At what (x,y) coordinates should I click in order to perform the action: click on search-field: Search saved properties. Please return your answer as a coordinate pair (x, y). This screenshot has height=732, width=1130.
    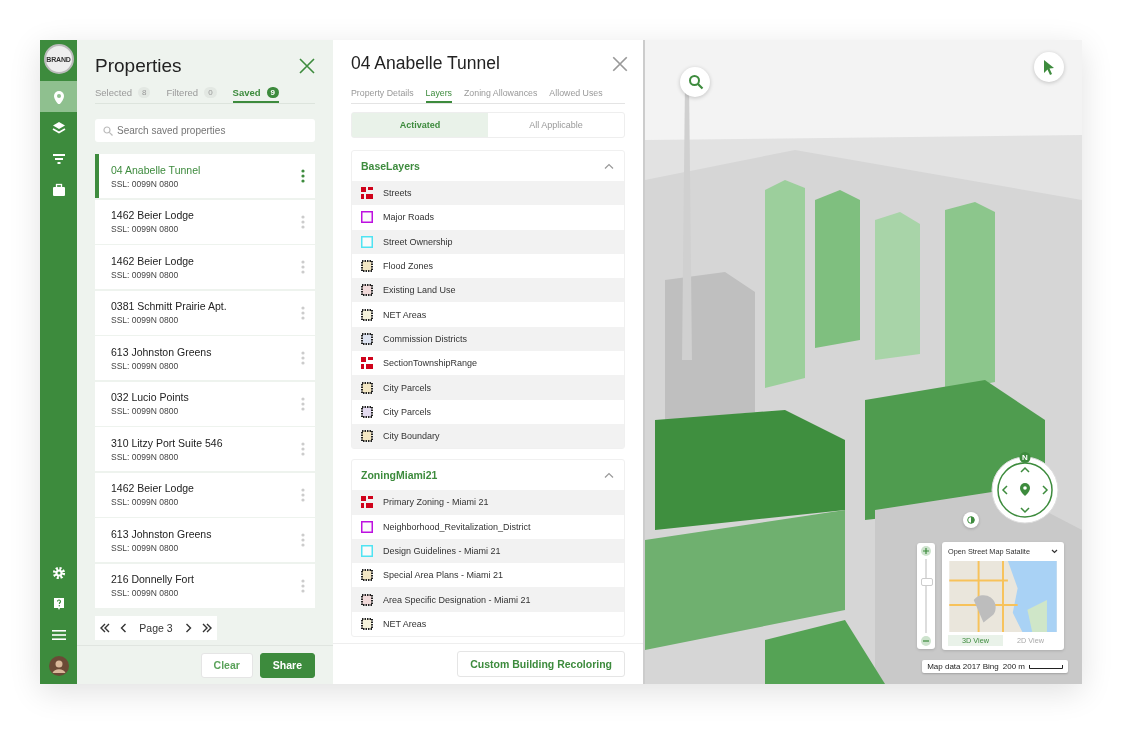
    Looking at the image, I should click on (205, 130).